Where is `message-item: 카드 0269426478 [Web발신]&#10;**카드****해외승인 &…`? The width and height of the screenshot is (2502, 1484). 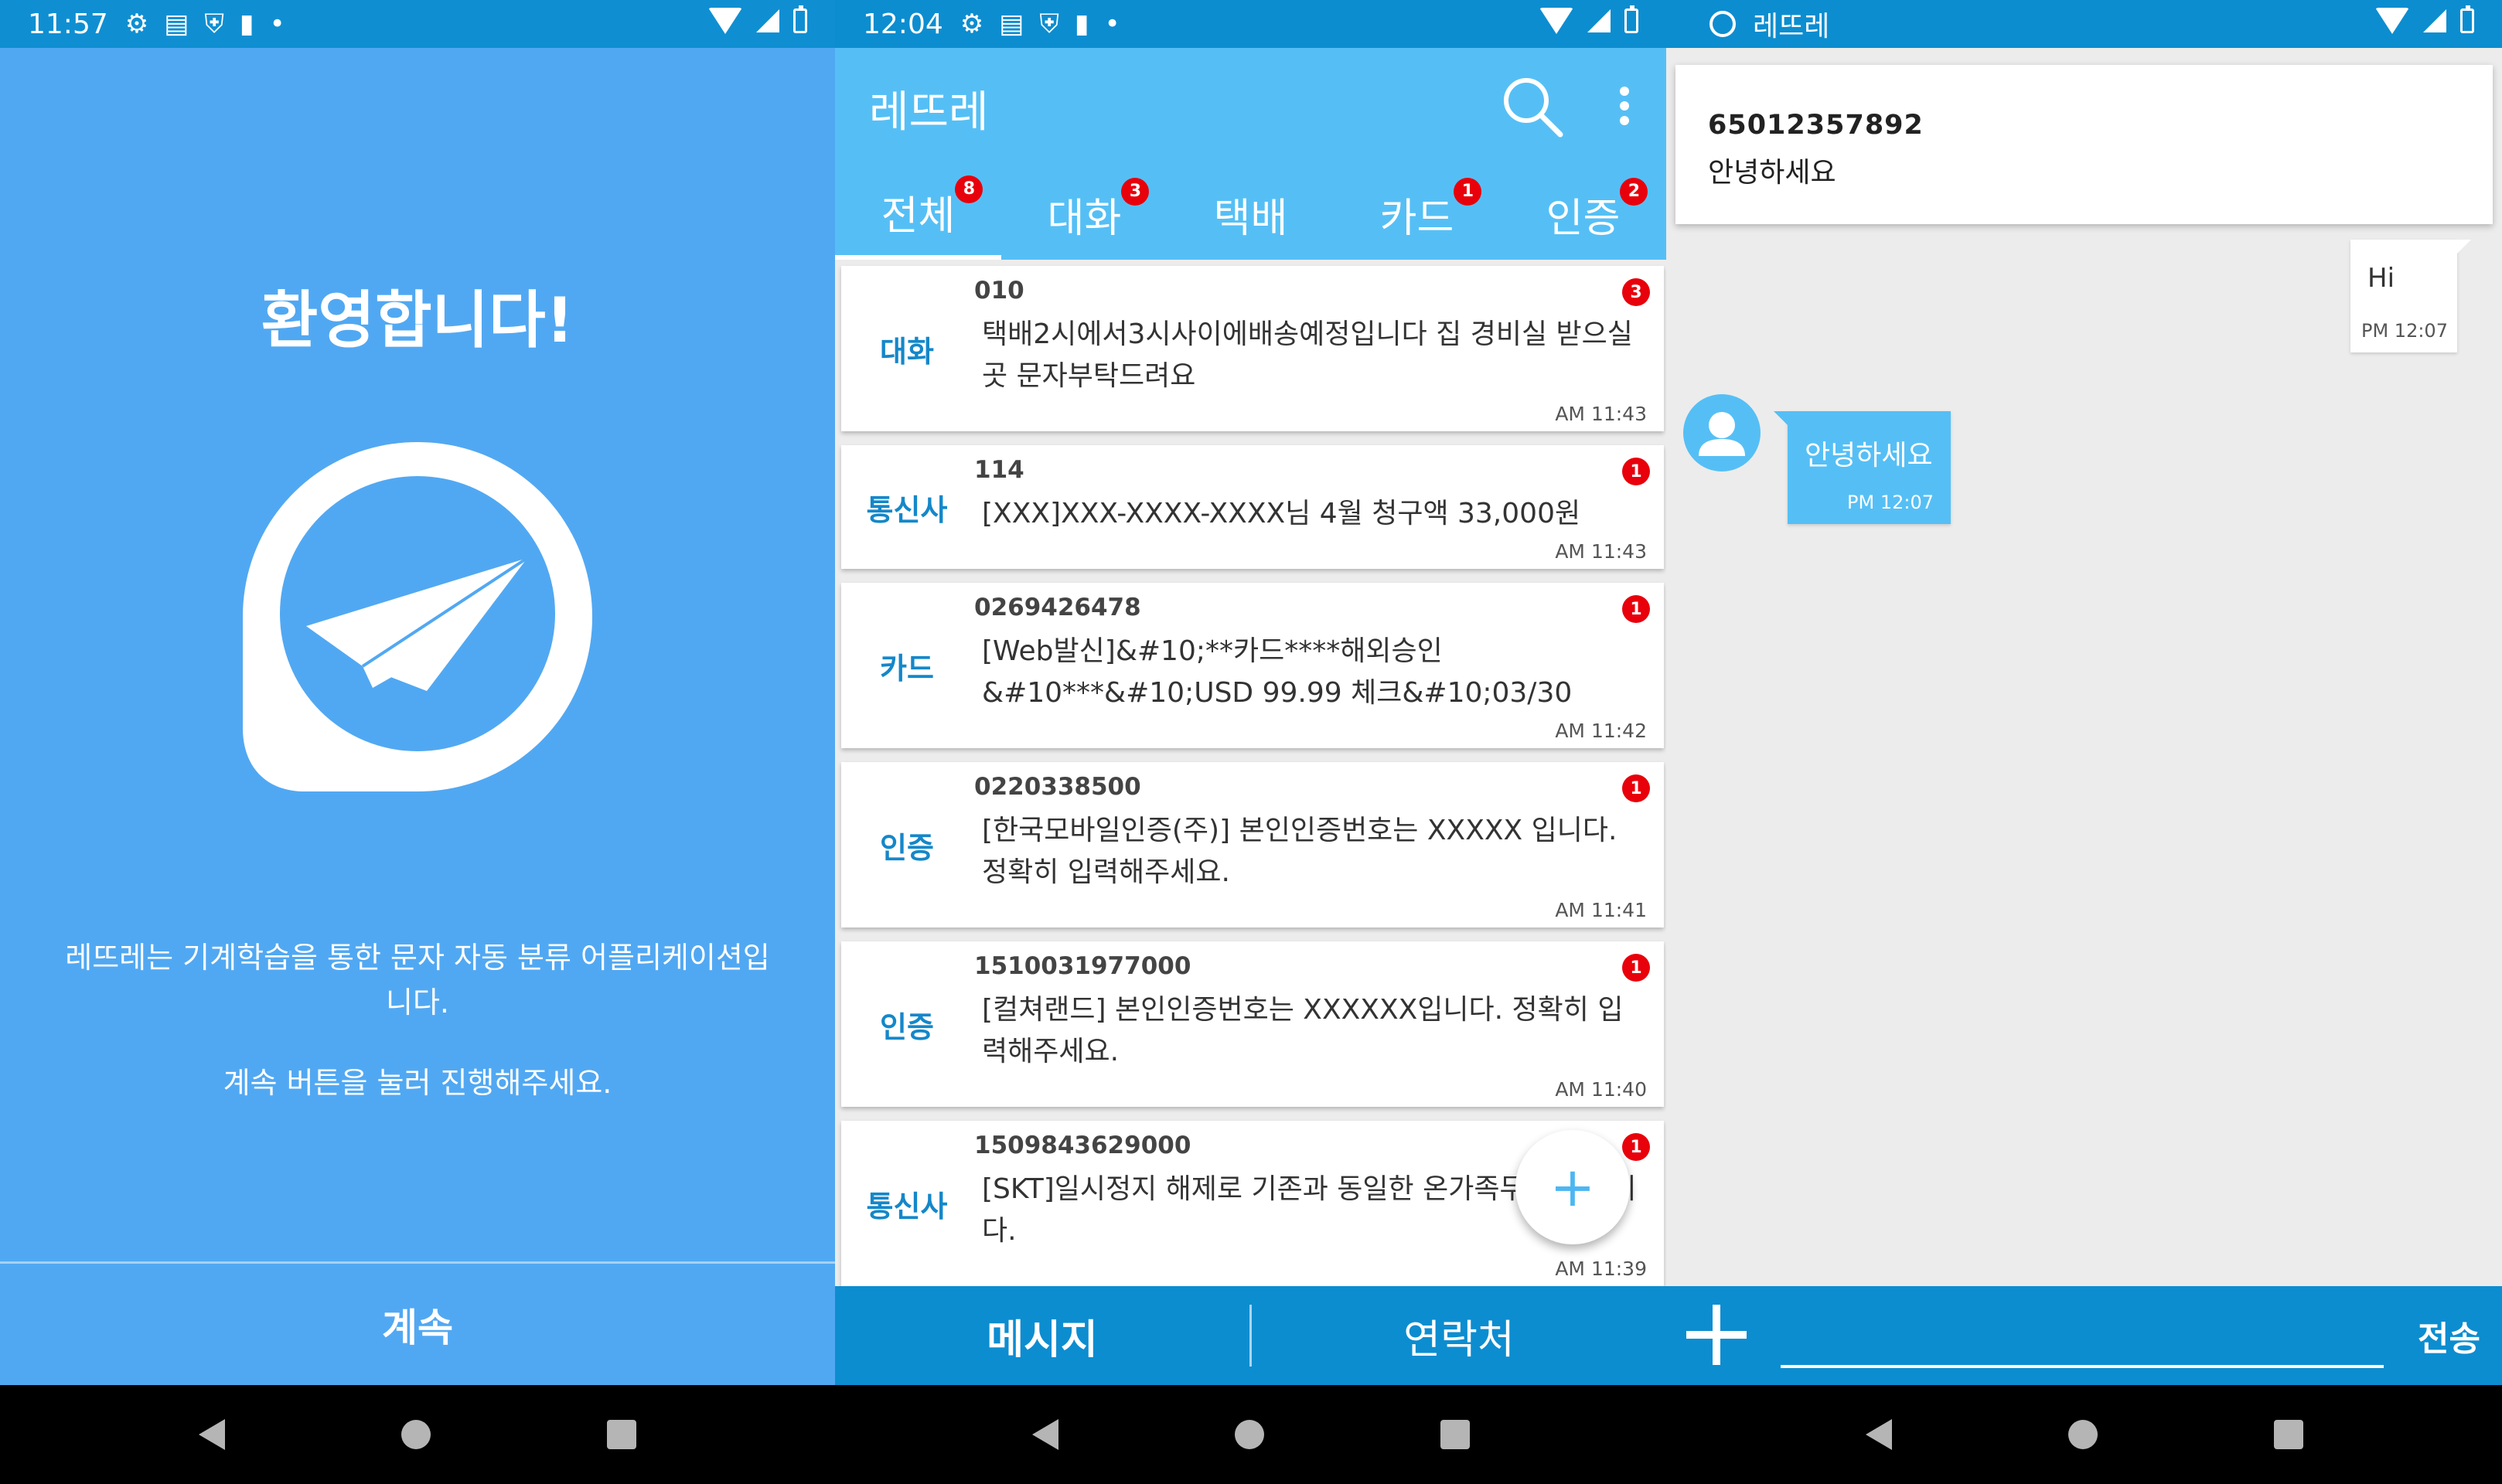 message-item: 카드 0269426478 [Web발신]&#10;**카드****해외승인 &… is located at coordinates (1252, 665).